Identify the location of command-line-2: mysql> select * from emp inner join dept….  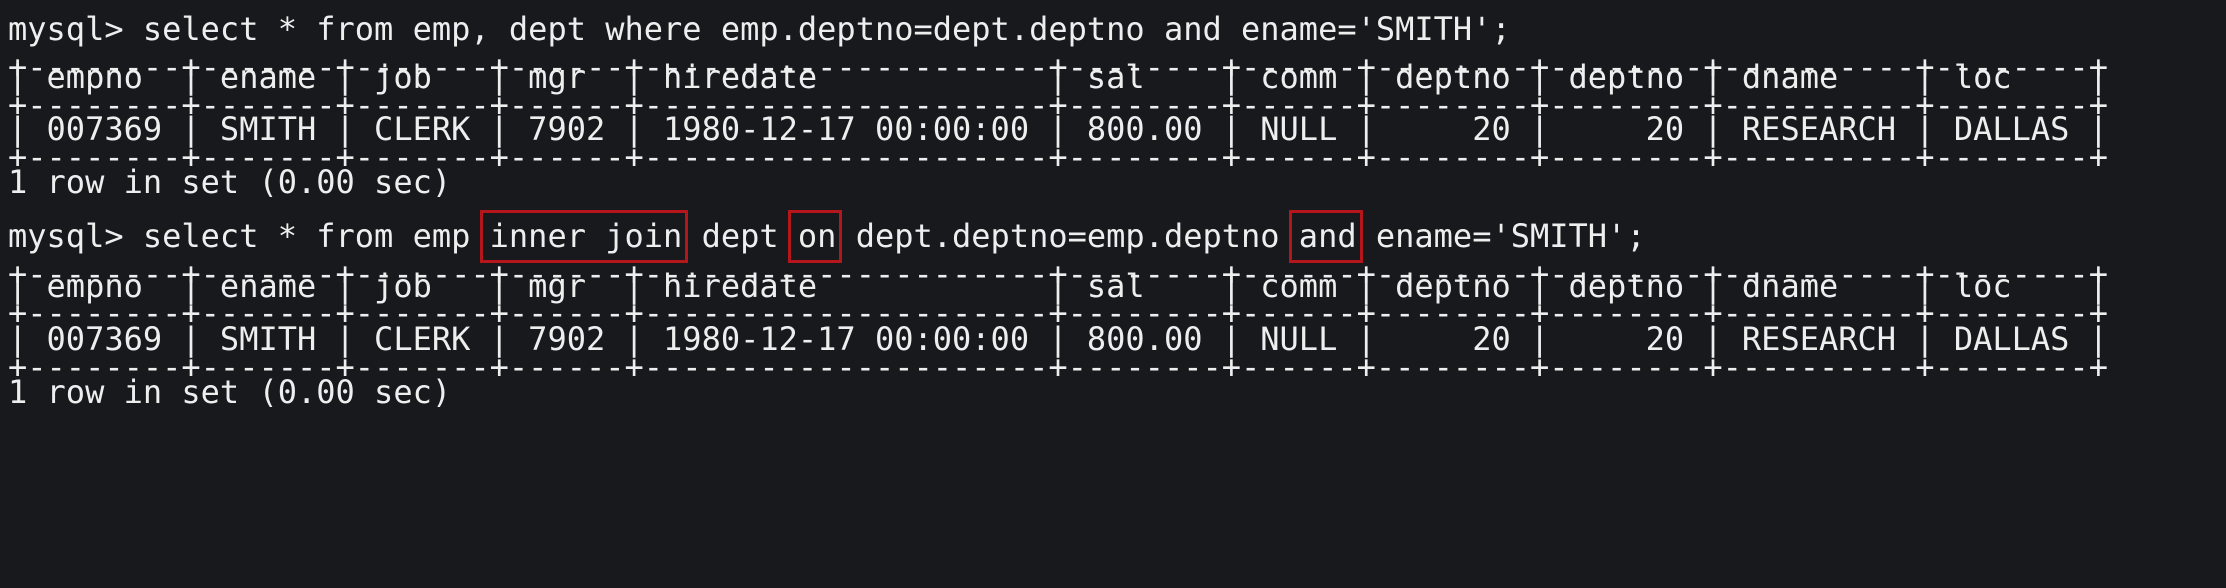
(827, 236).